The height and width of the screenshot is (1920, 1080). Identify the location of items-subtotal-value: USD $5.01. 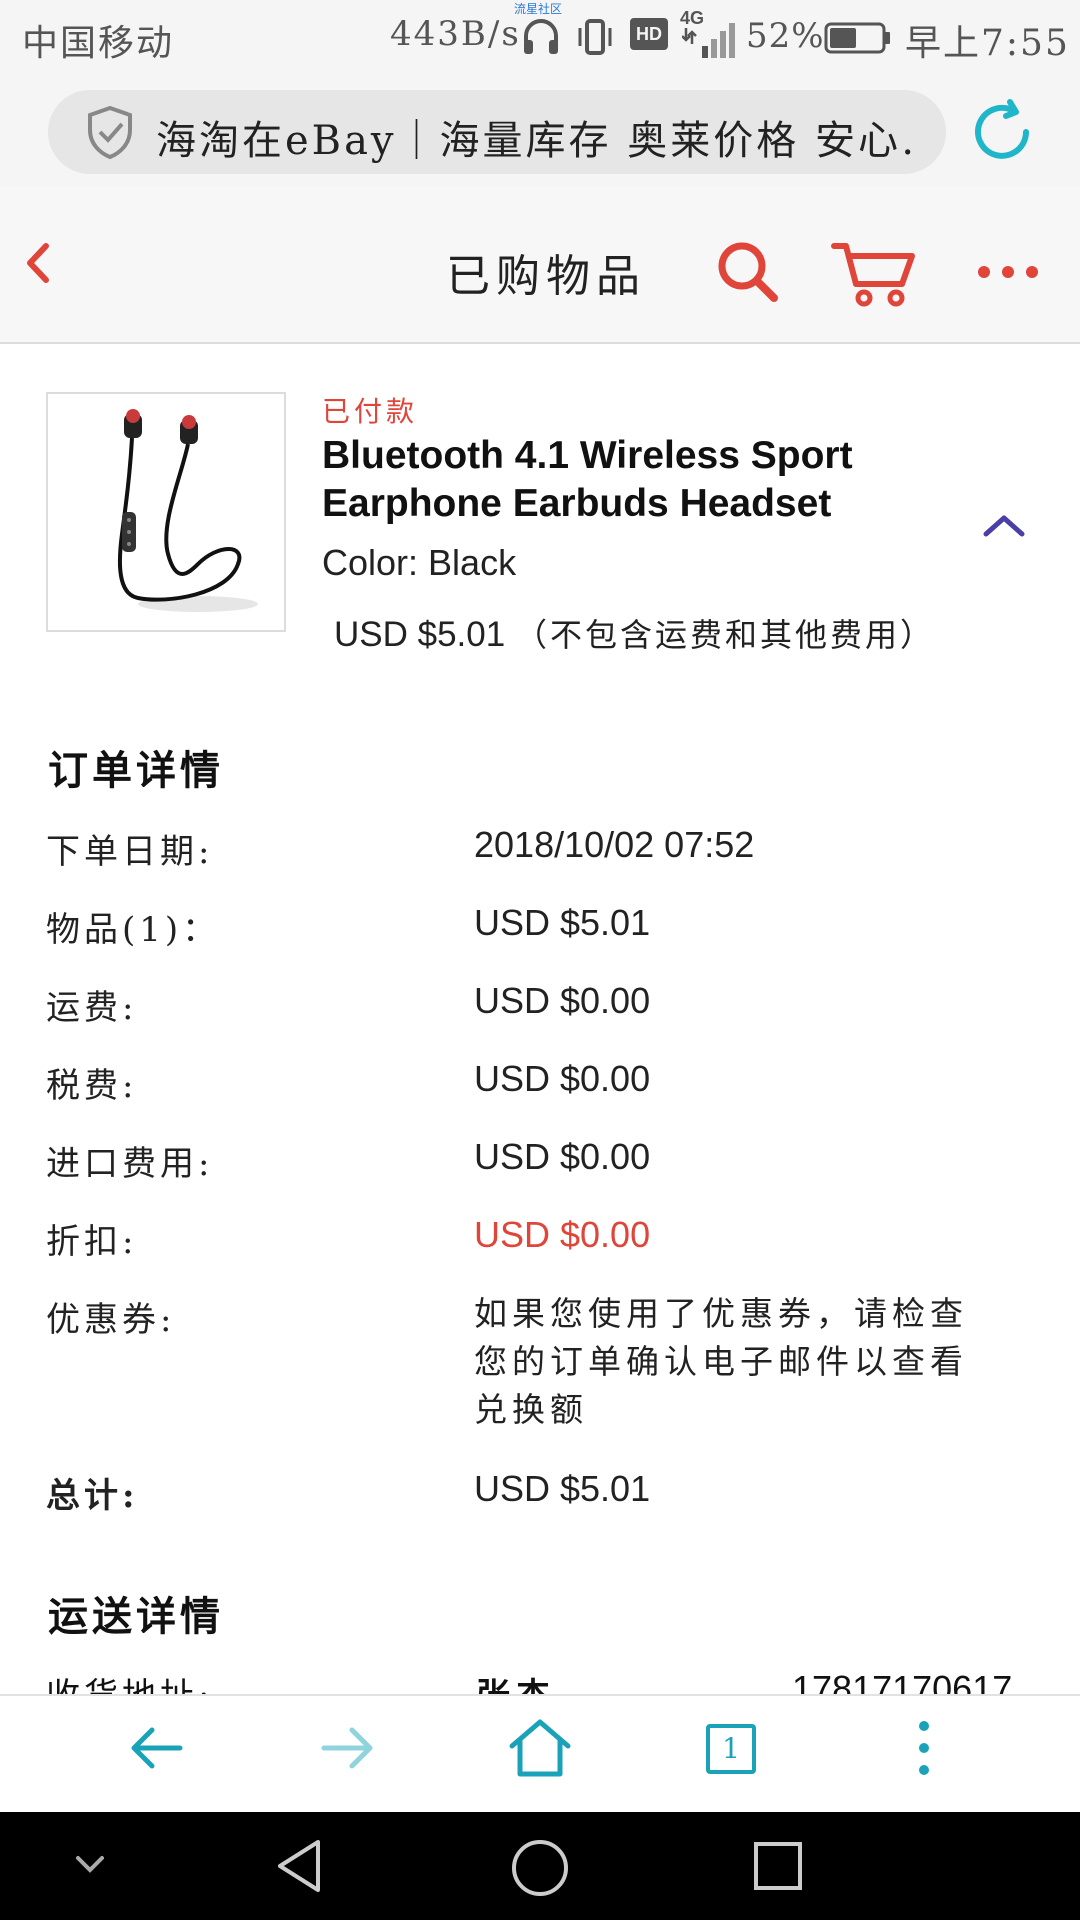
(562, 922).